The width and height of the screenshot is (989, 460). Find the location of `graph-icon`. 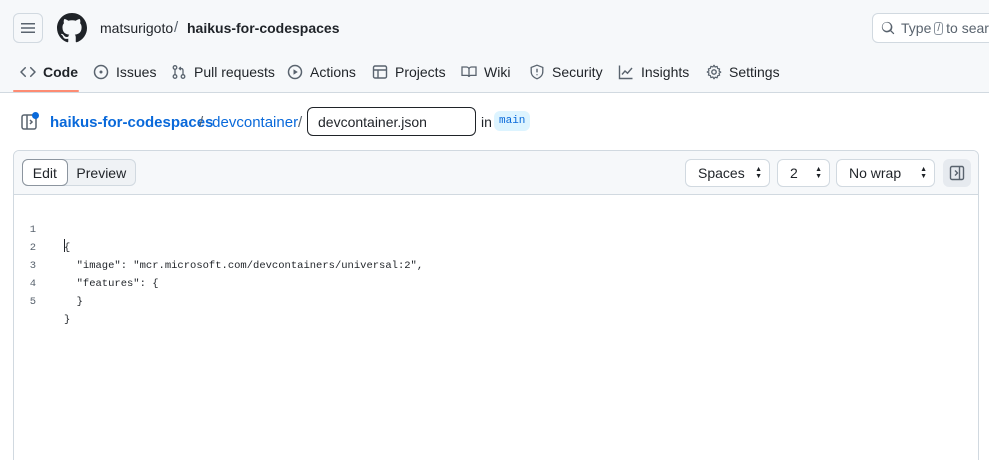

graph-icon is located at coordinates (625, 72).